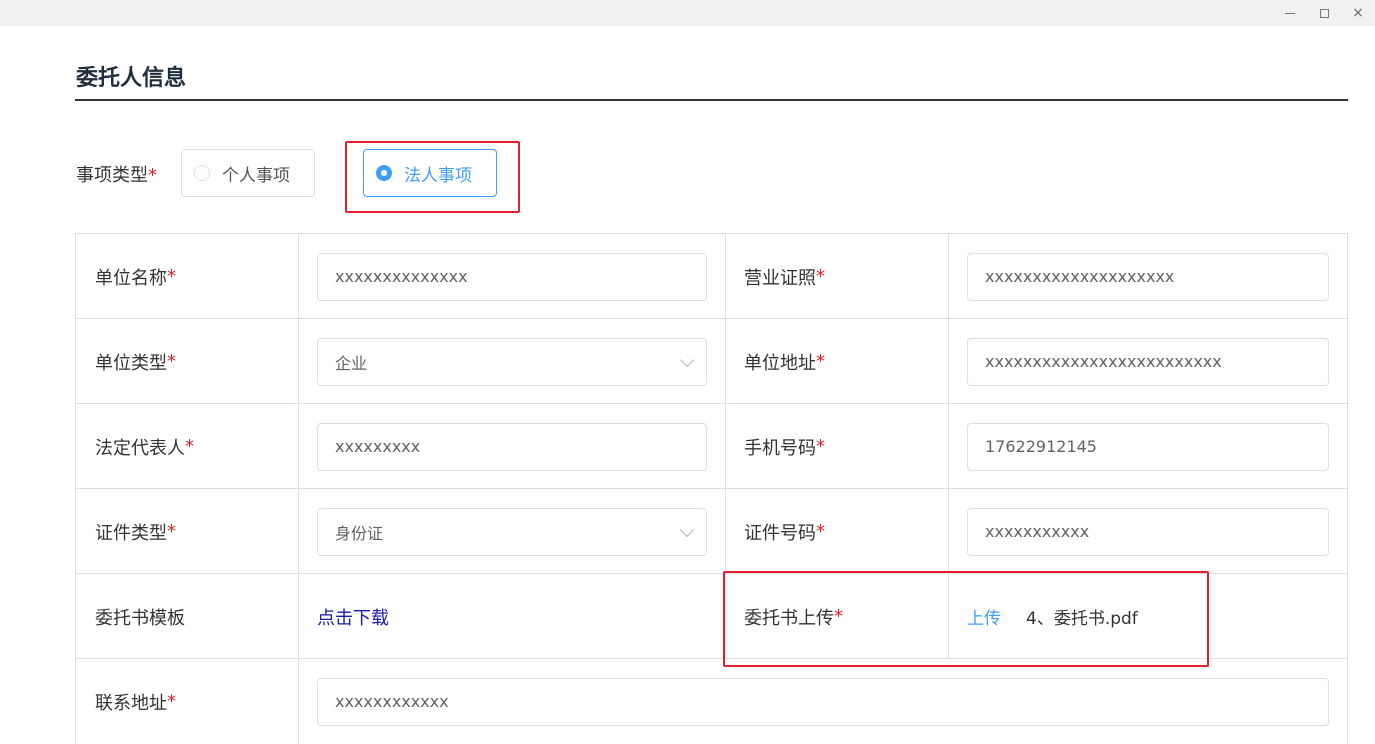 The width and height of the screenshot is (1375, 744). What do you see at coordinates (512, 531) in the screenshot?
I see `id-type-select: 身份证` at bounding box center [512, 531].